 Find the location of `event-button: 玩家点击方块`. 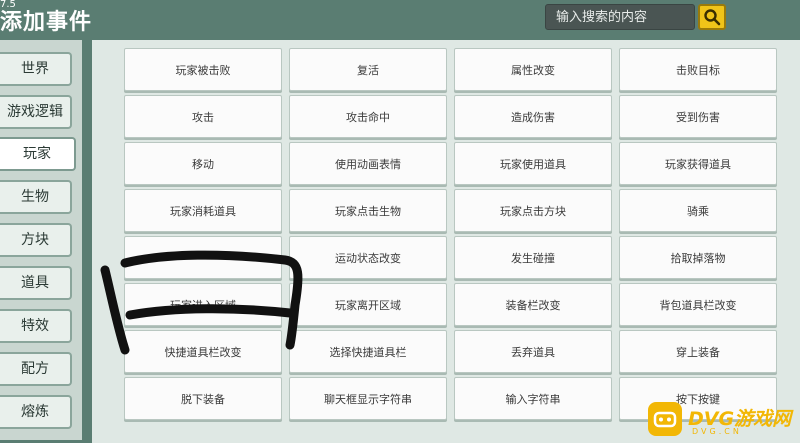

event-button: 玩家点击方块 is located at coordinates (533, 210).